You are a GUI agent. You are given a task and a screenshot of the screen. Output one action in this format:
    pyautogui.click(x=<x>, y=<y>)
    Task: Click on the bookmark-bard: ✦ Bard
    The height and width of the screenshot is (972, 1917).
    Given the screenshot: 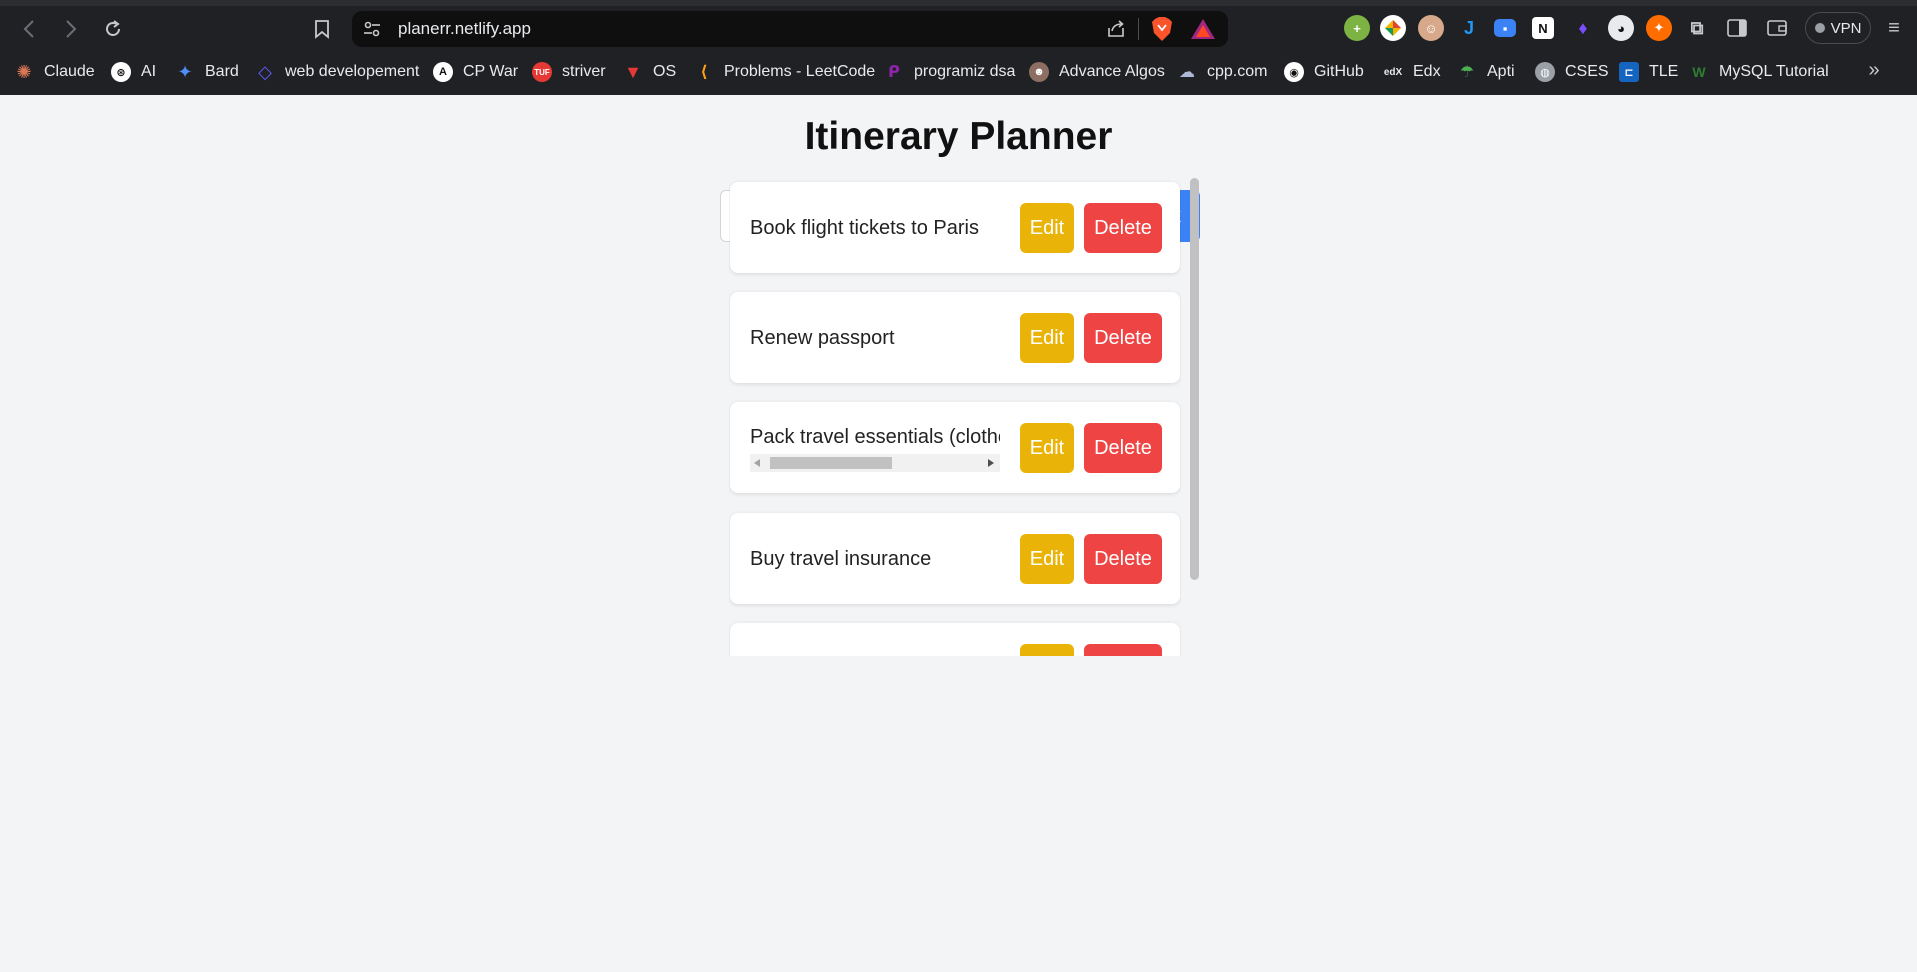 What is the action you would take?
    pyautogui.click(x=206, y=72)
    